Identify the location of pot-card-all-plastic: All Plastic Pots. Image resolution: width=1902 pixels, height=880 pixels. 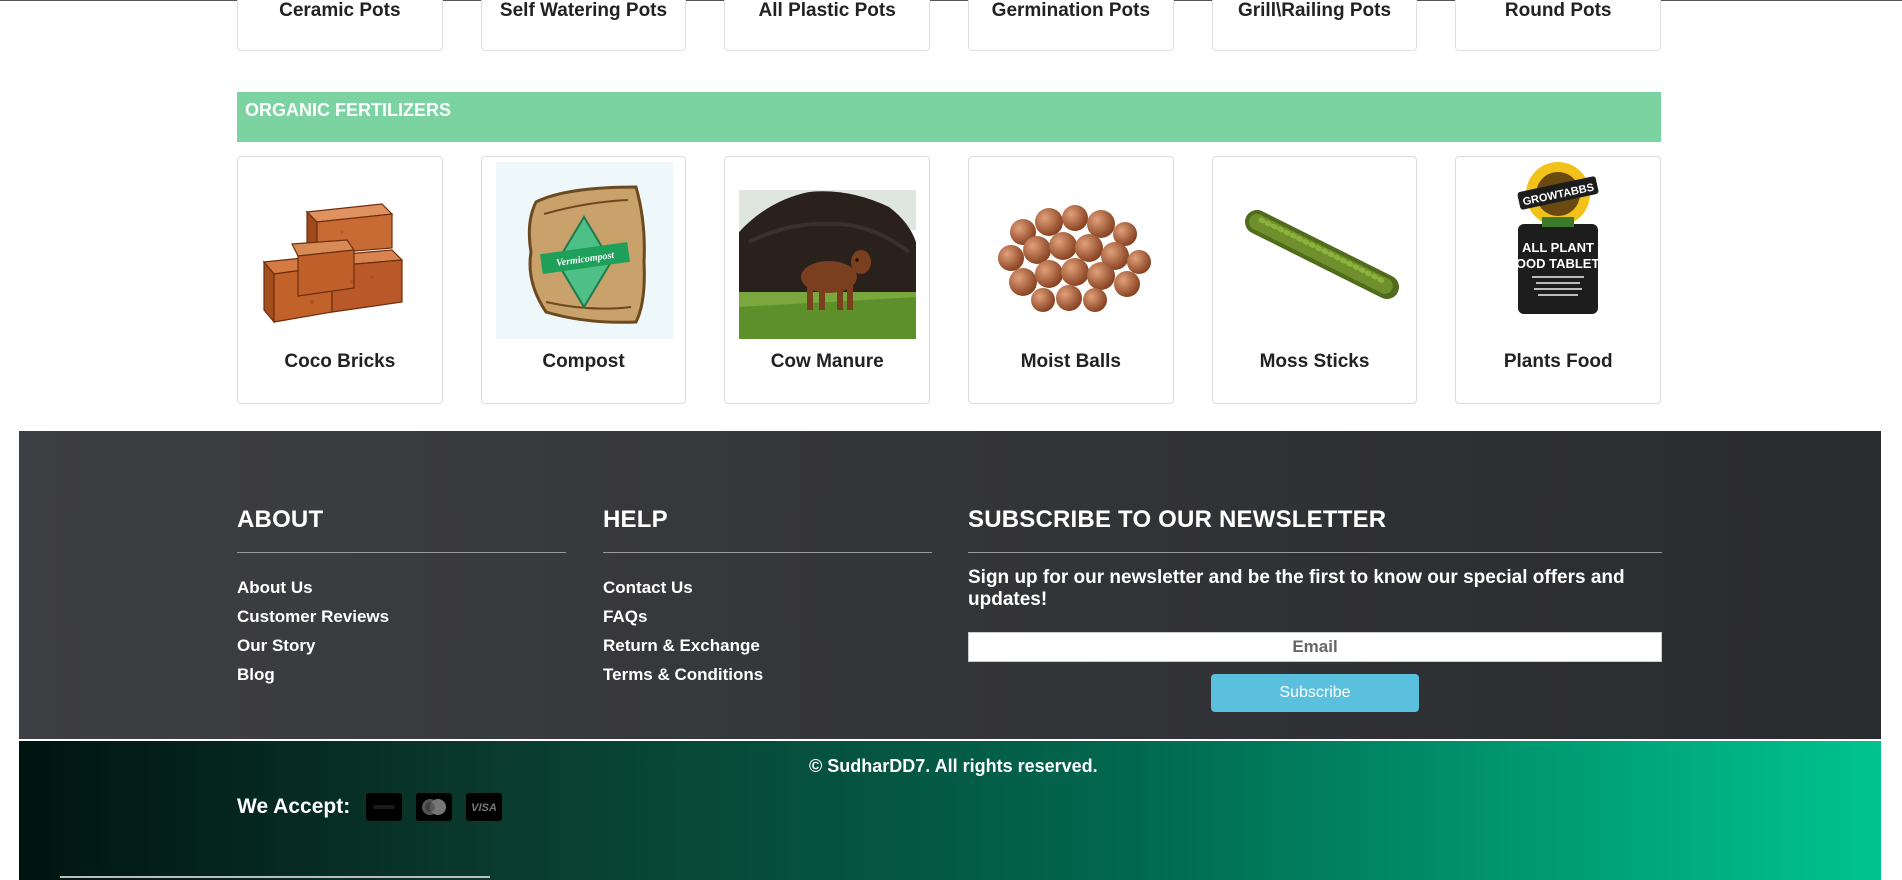
(827, 25).